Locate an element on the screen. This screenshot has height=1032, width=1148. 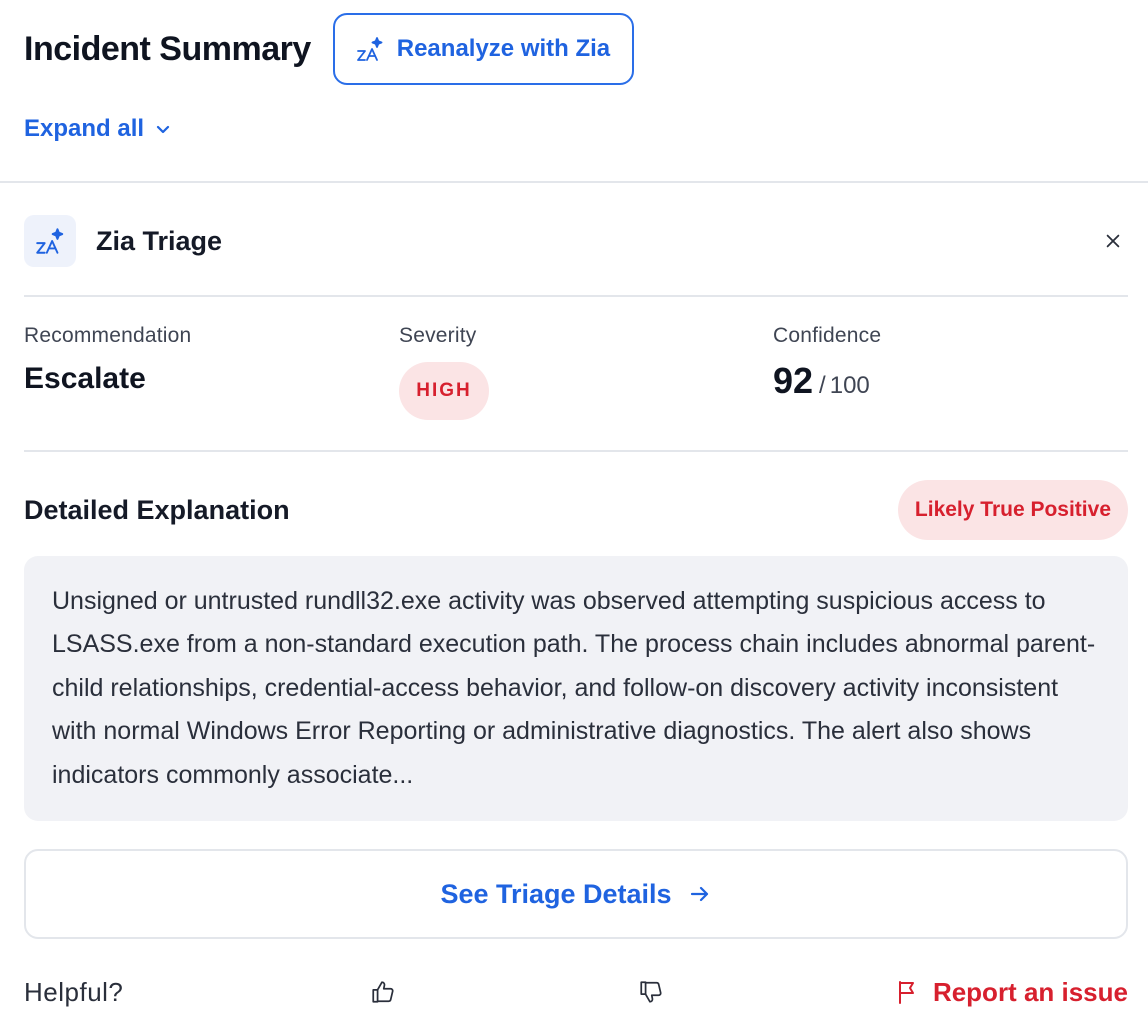
recommendation-value: Escalate is located at coordinates (85, 378).